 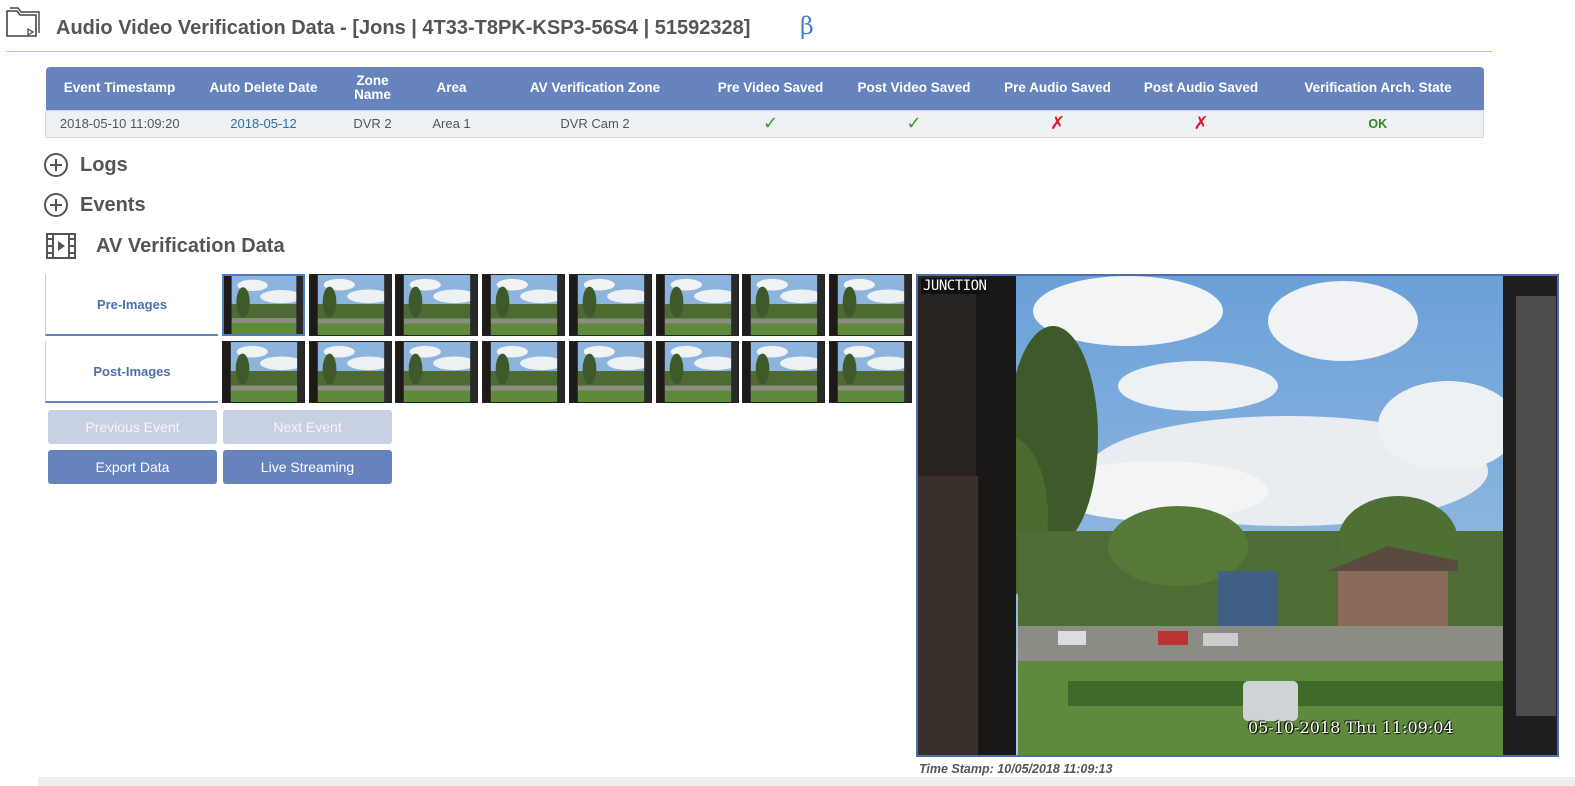 I want to click on previous-event-button: Previous Event, so click(x=132, y=427).